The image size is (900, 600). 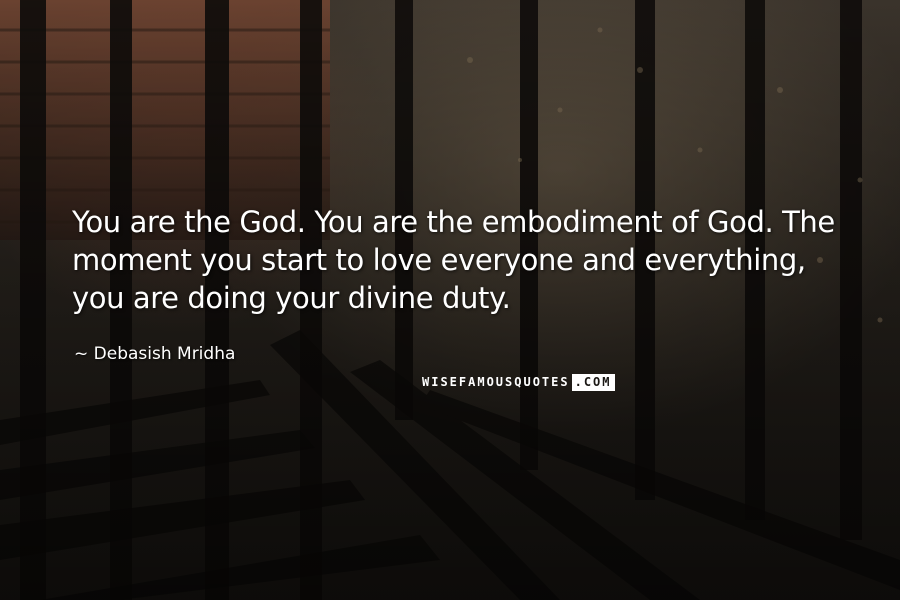 I want to click on quote-author: ~ Debasish Mridha, so click(x=155, y=354).